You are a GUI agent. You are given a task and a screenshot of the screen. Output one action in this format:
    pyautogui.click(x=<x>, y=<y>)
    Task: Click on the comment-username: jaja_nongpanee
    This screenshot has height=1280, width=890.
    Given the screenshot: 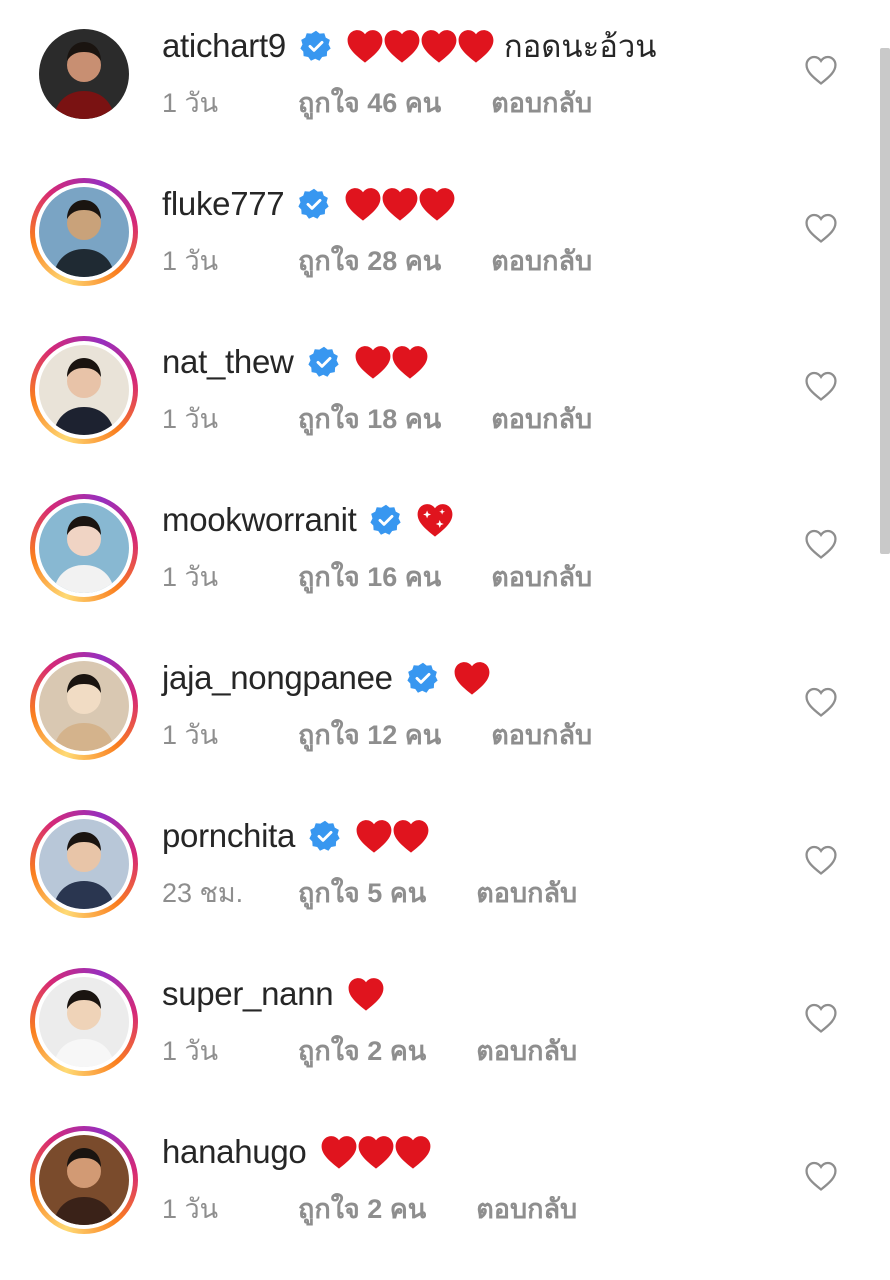 What is the action you would take?
    pyautogui.click(x=277, y=678)
    